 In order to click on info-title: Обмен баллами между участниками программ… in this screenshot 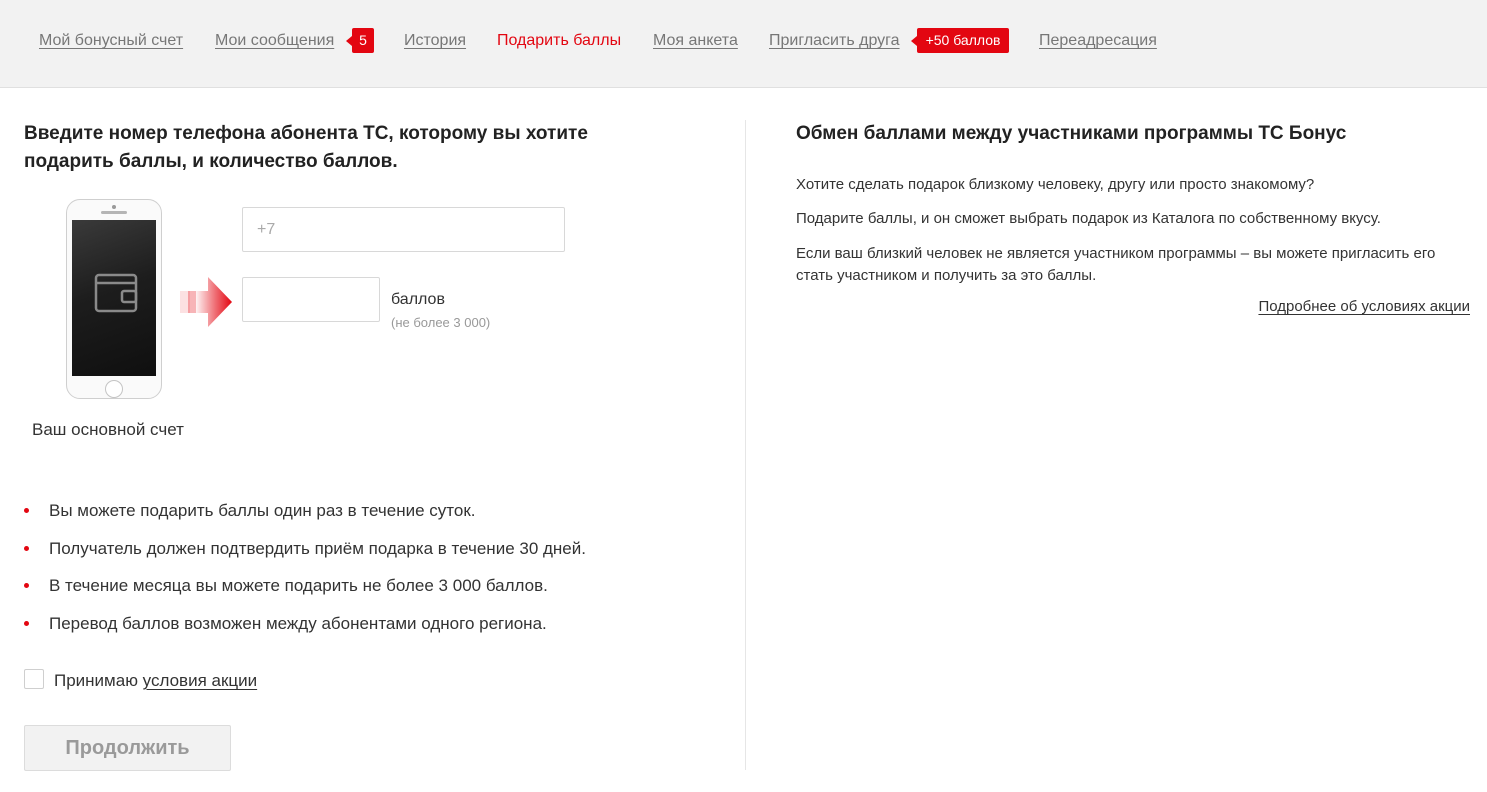, I will do `click(1071, 133)`.